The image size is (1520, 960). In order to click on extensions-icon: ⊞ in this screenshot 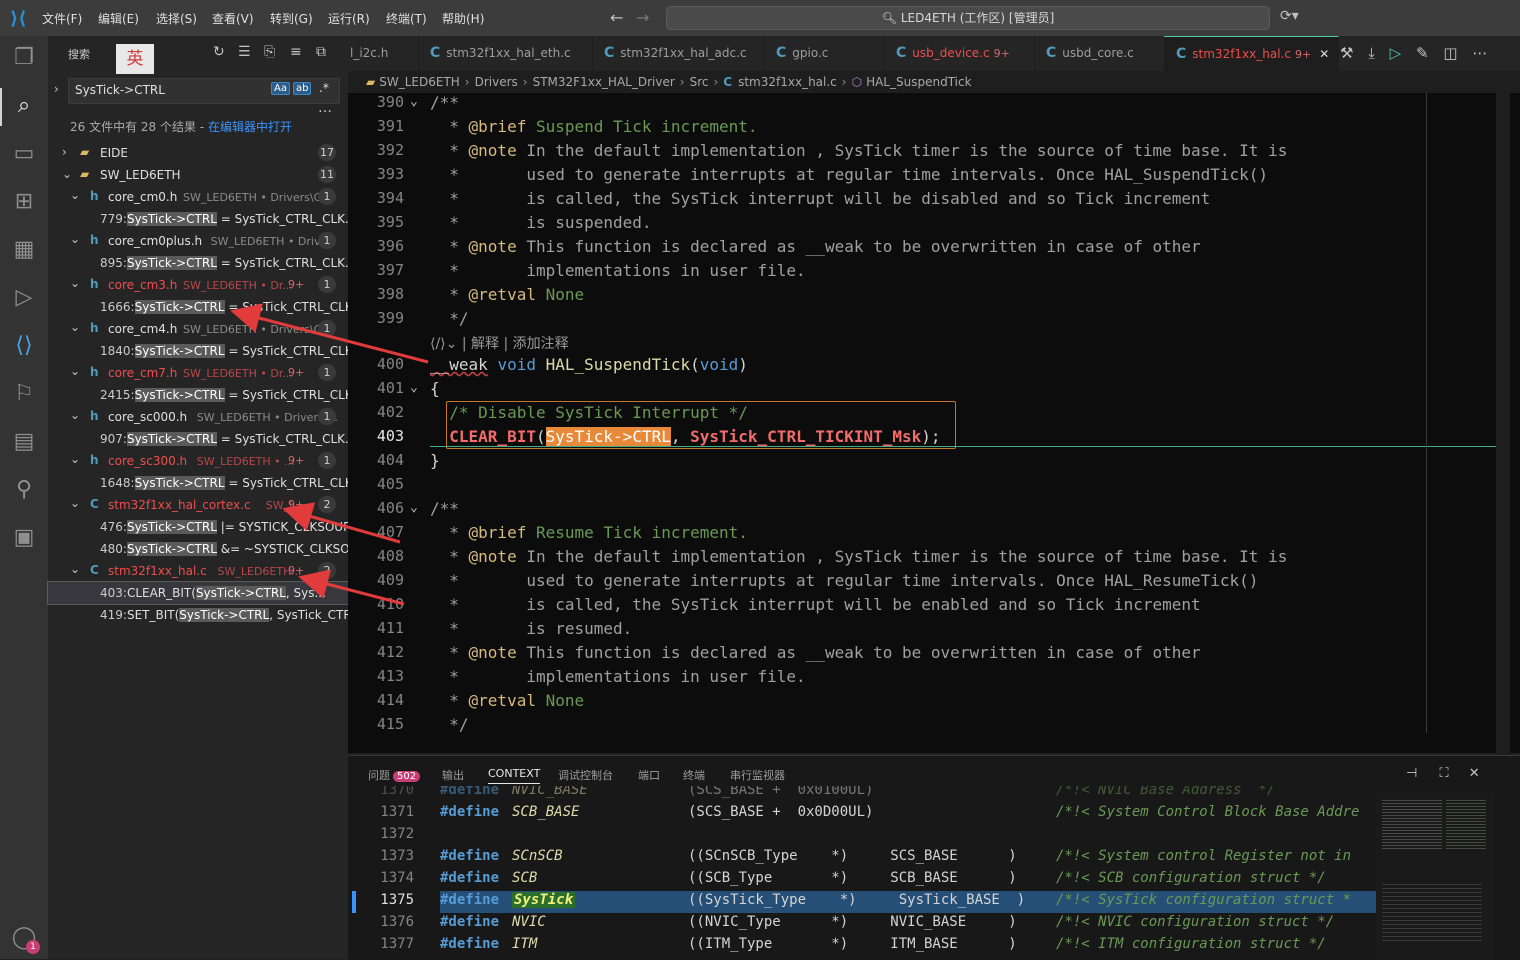, I will do `click(24, 202)`.